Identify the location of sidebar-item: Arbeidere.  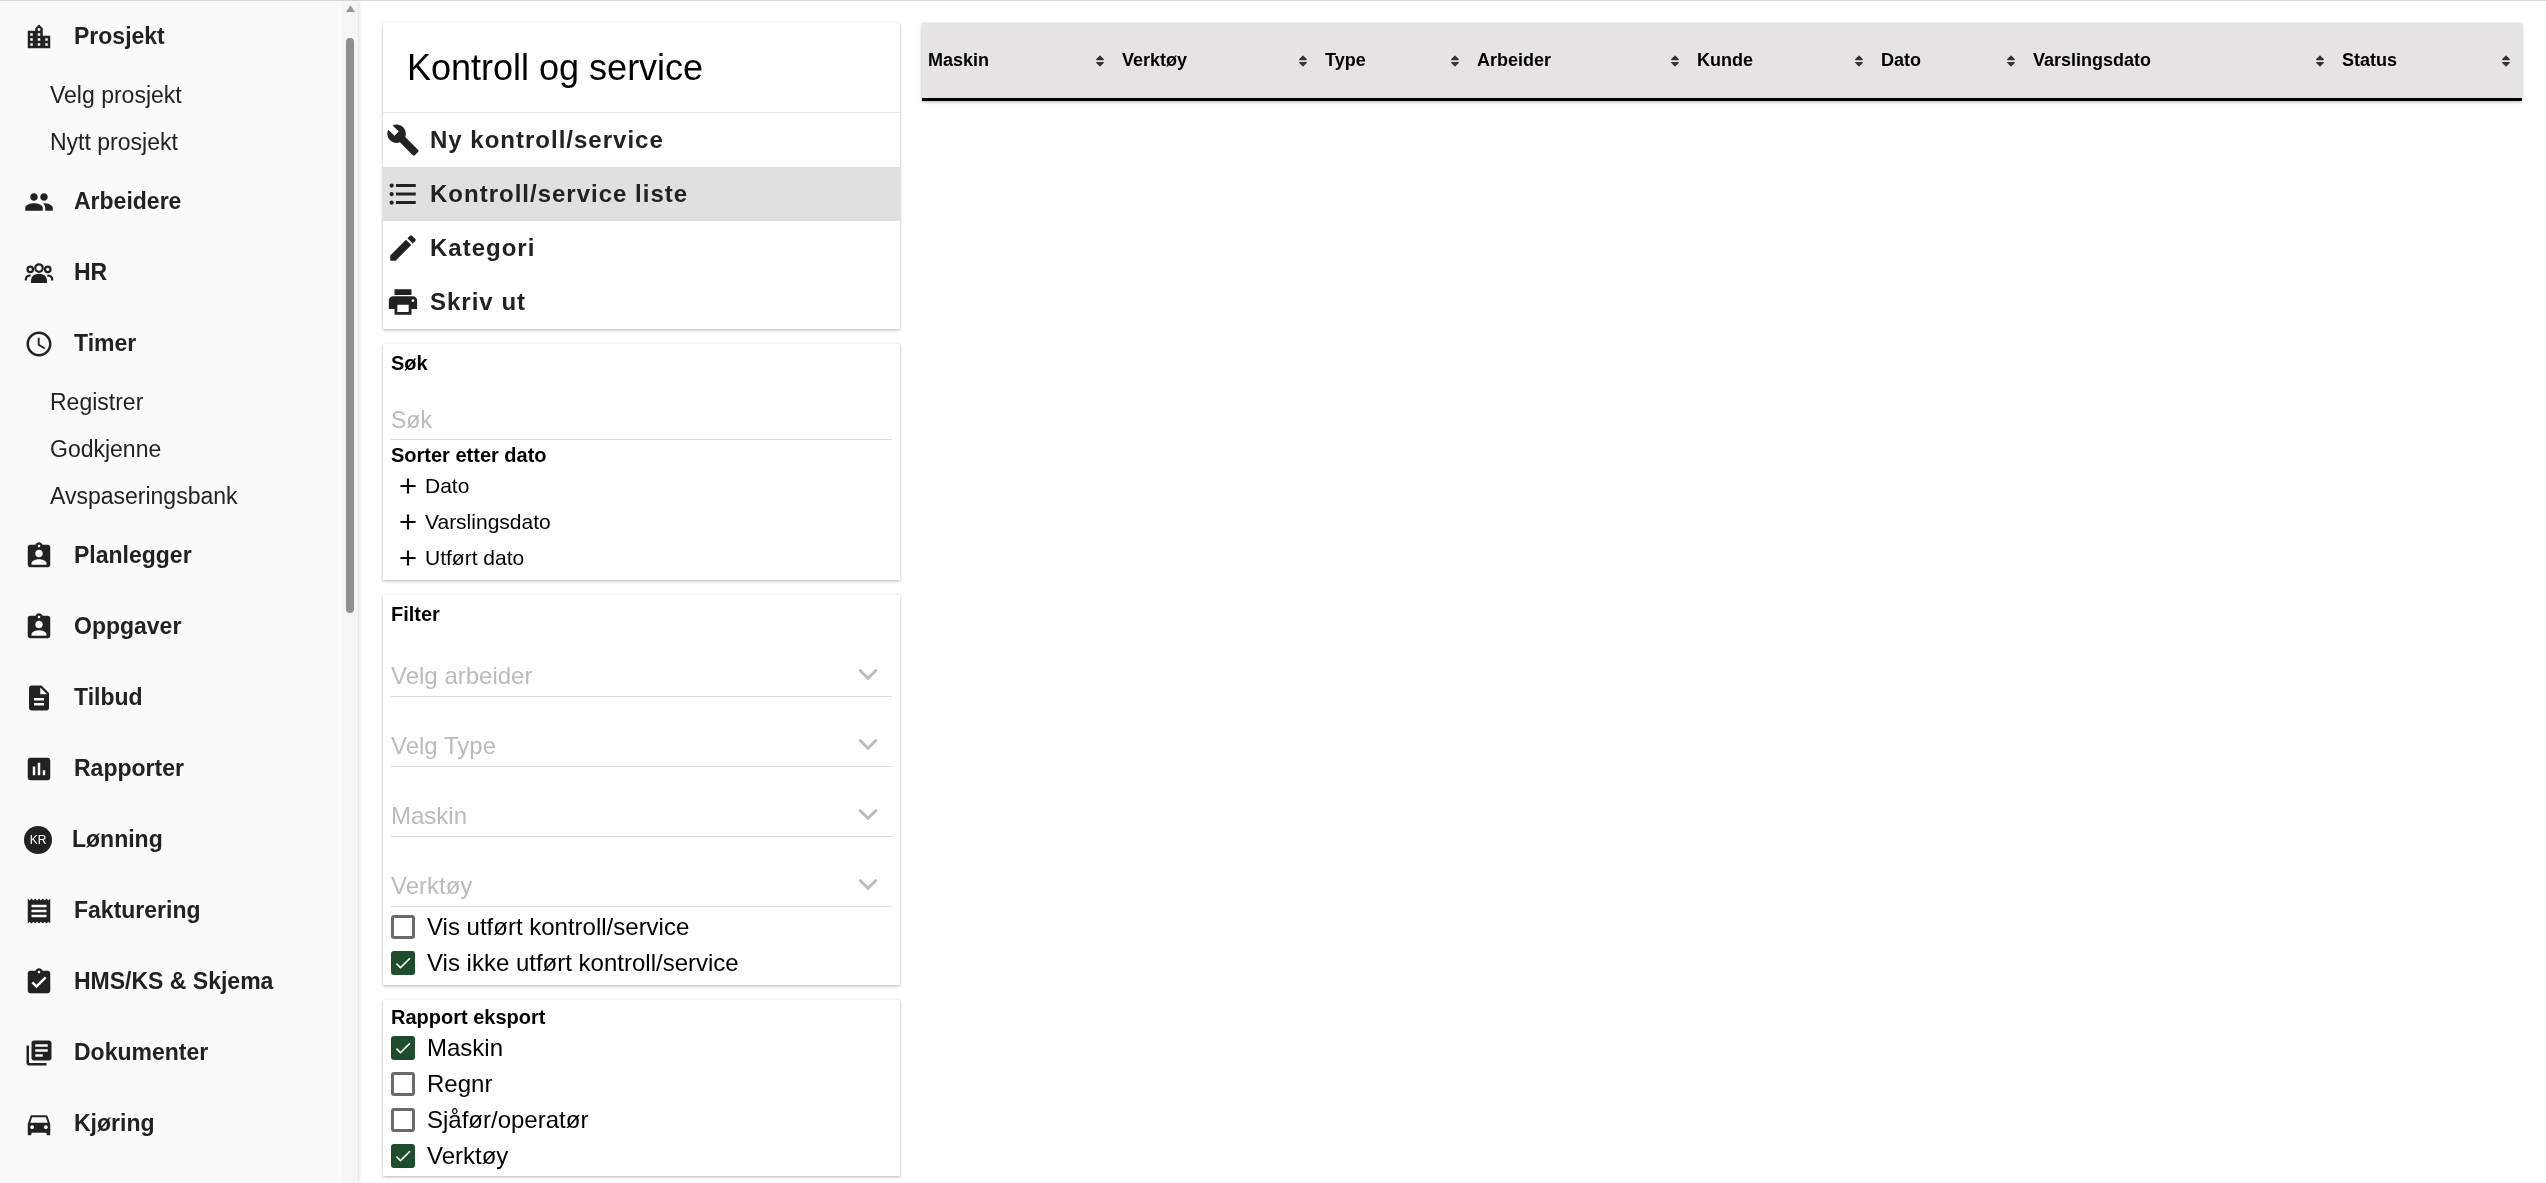
(171, 201).